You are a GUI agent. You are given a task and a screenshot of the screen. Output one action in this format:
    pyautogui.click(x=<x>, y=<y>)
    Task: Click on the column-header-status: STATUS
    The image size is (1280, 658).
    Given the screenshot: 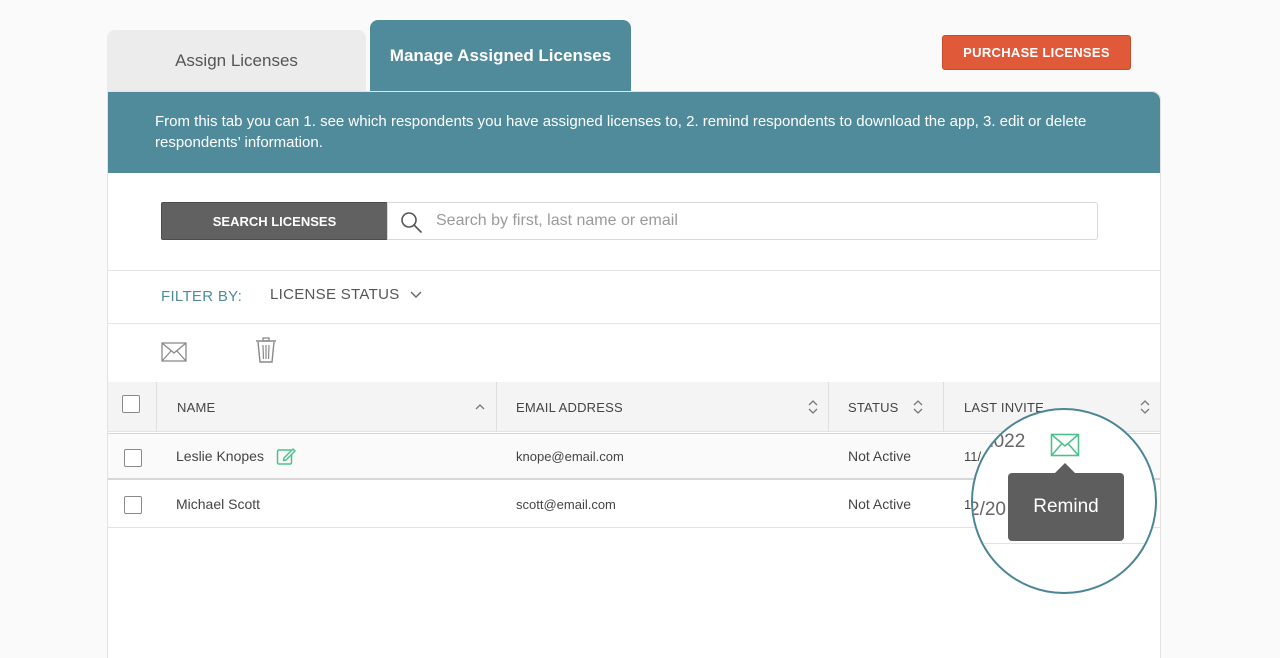 What is the action you would take?
    pyautogui.click(x=873, y=407)
    